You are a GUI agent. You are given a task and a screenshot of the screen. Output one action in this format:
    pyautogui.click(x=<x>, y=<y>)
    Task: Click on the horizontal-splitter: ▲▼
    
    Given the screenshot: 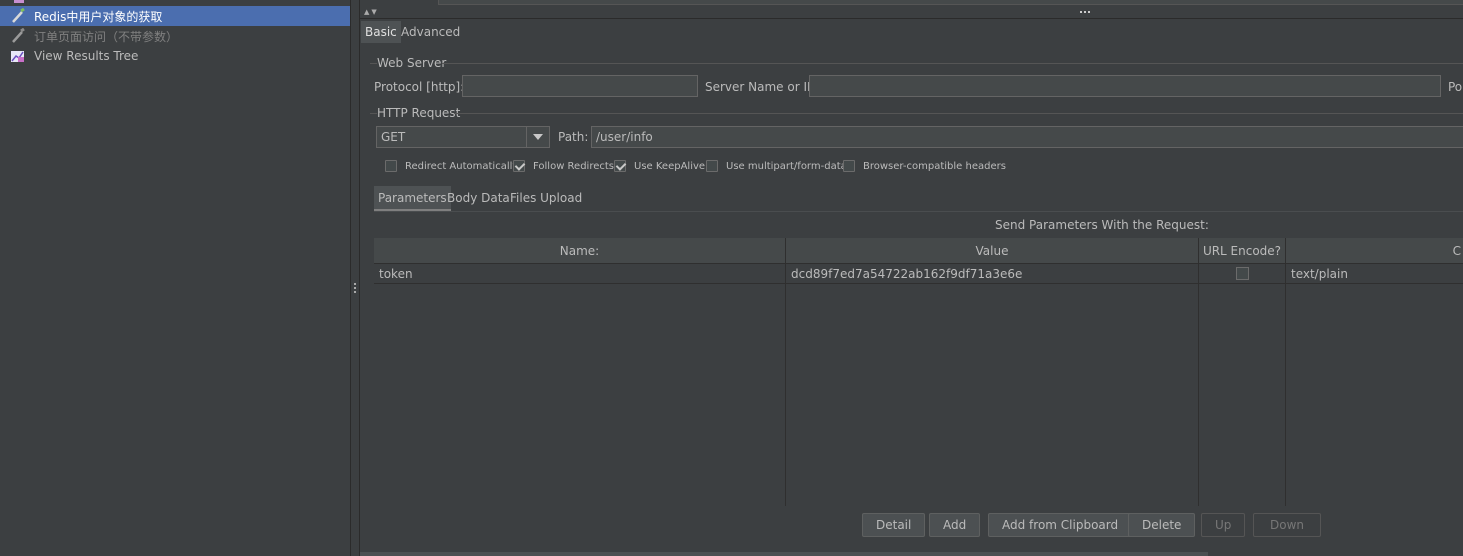 What is the action you would take?
    pyautogui.click(x=911, y=13)
    